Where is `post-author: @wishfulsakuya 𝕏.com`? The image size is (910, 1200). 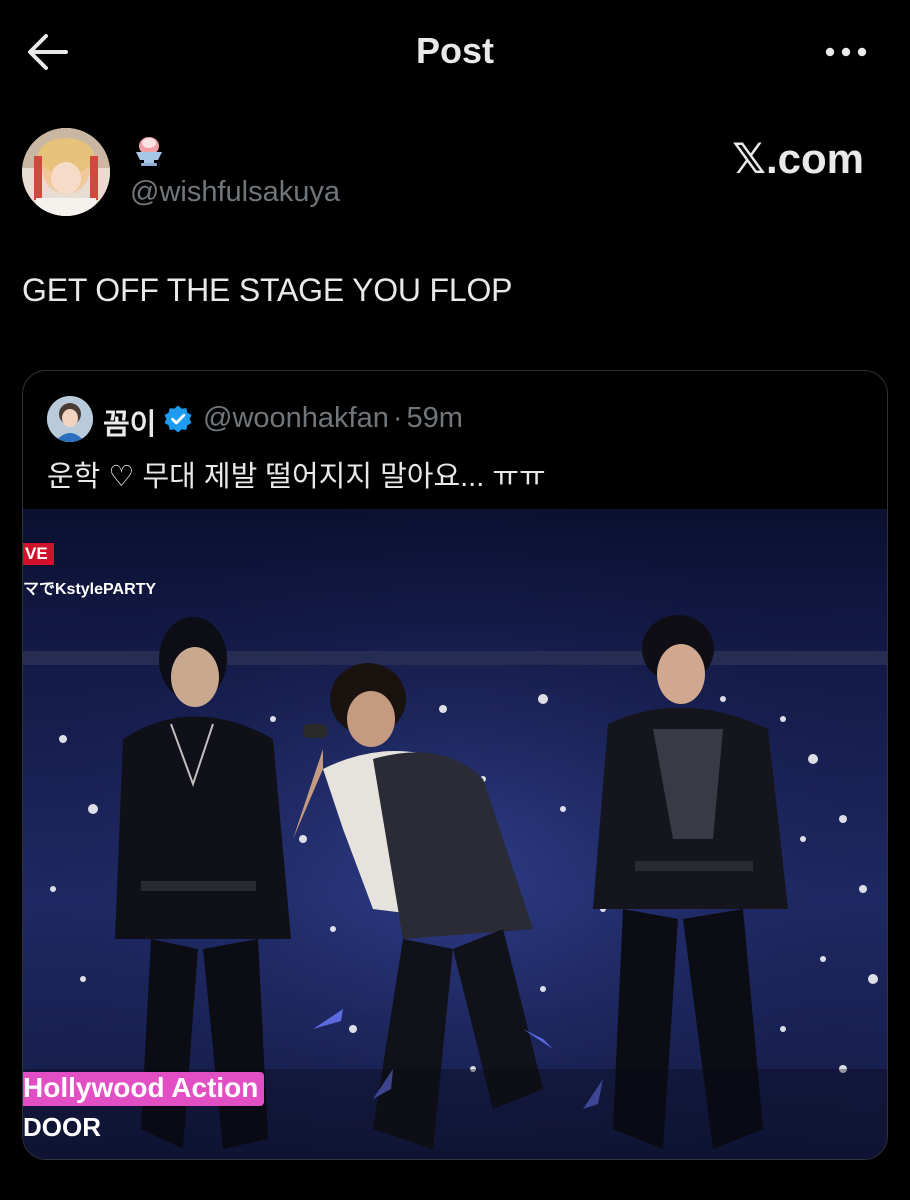
post-author: @wishfulsakuya 𝕏.com is located at coordinates (455, 174).